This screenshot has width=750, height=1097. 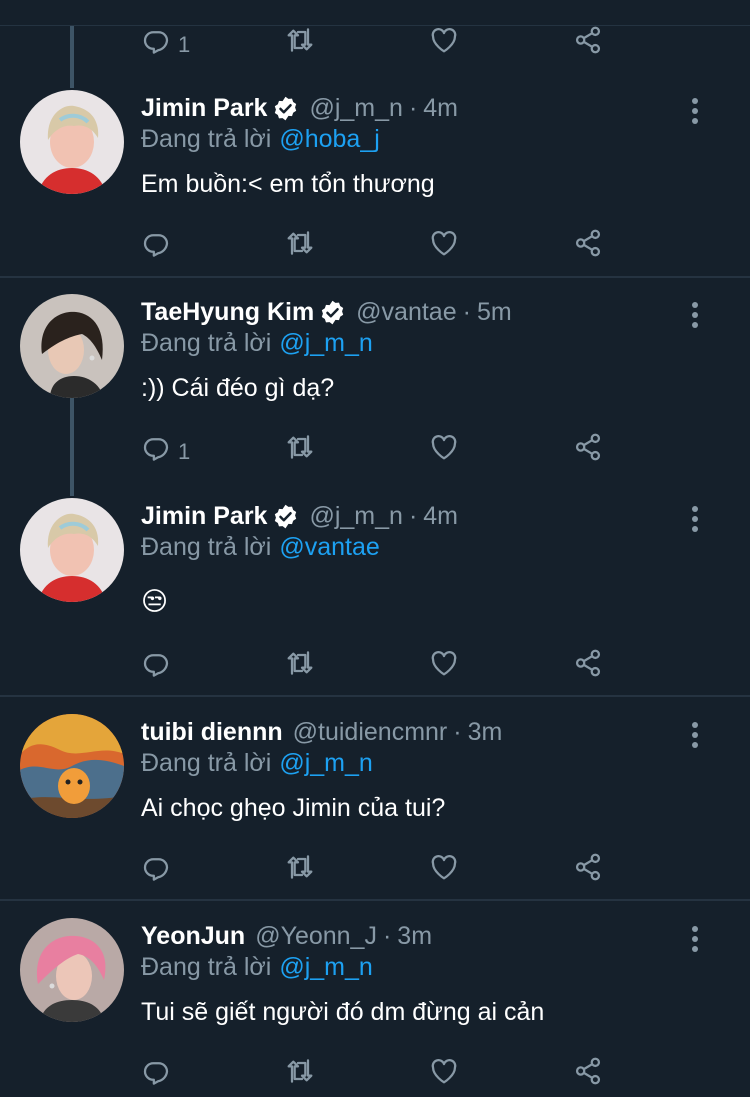 What do you see at coordinates (212, 732) in the screenshot?
I see `display-name: tuibi diennn` at bounding box center [212, 732].